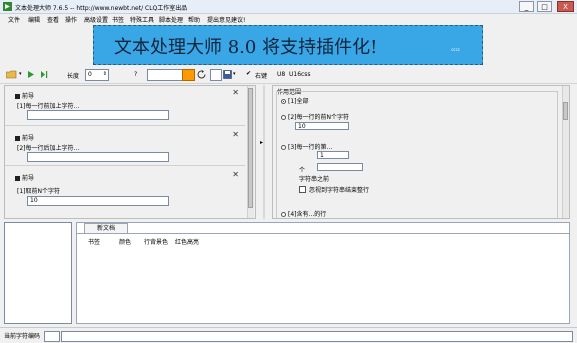  I want to click on promo-banner: 文本处理大师 8.0 将支持插件化! cccc, so click(288, 45).